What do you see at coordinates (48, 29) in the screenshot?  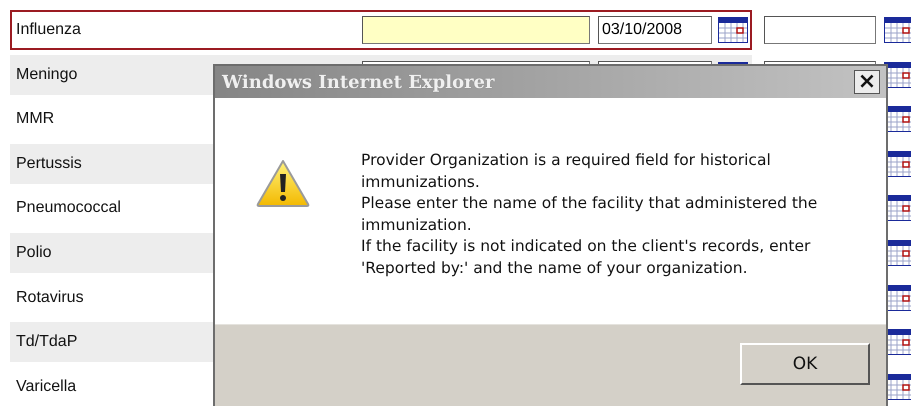 I see `vaccine-label: Influenza` at bounding box center [48, 29].